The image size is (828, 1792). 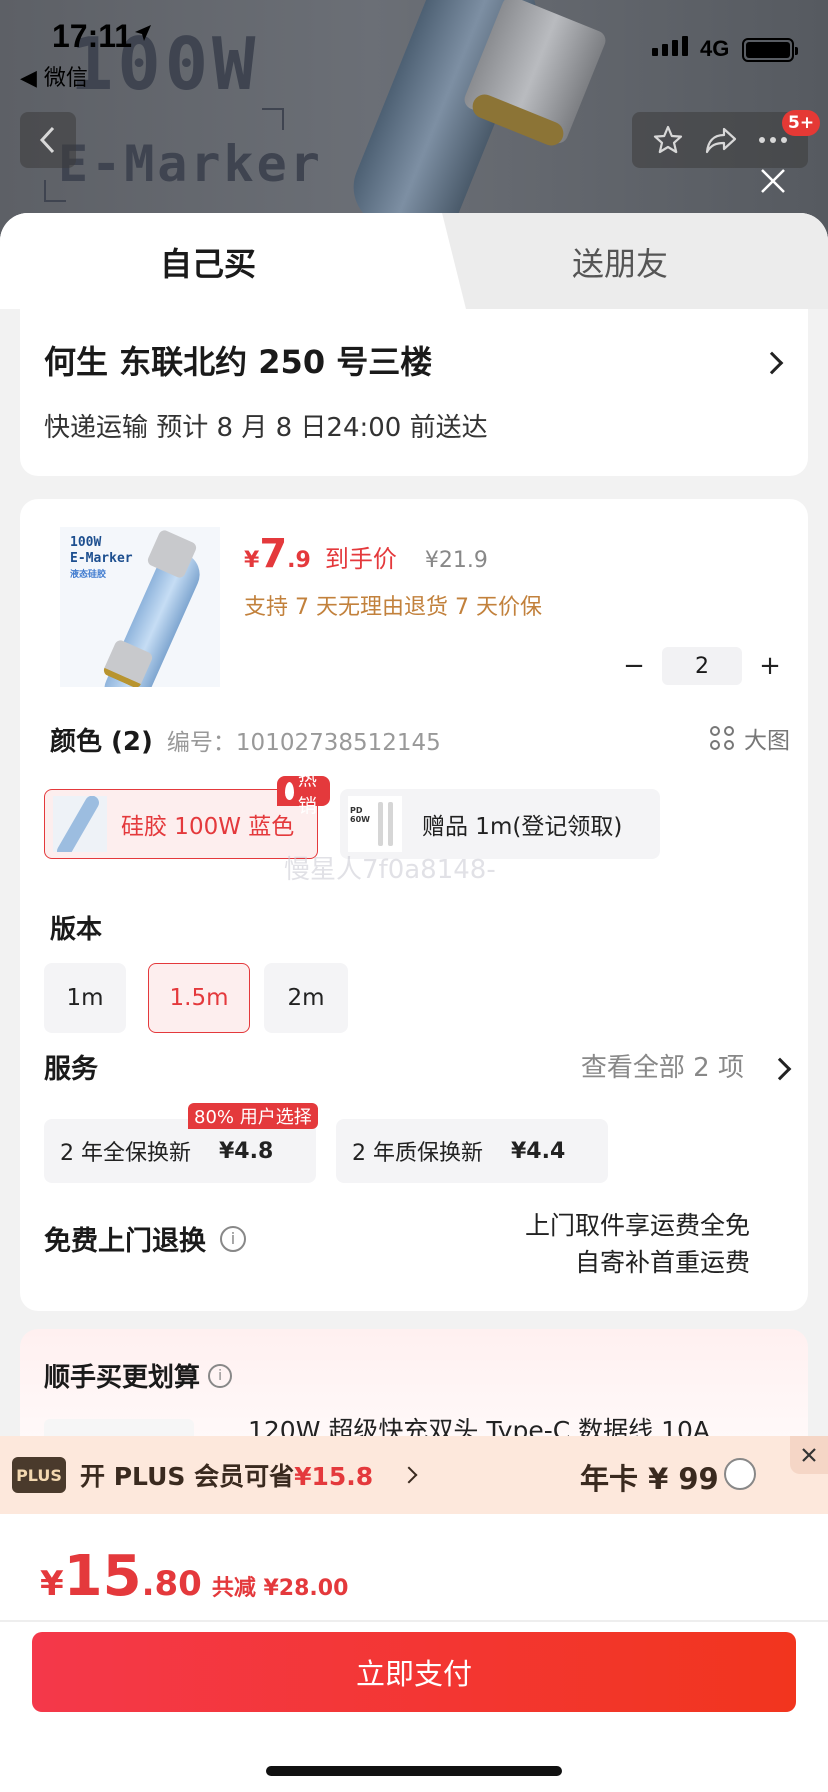 What do you see at coordinates (722, 738) in the screenshot?
I see `grid-view-icon` at bounding box center [722, 738].